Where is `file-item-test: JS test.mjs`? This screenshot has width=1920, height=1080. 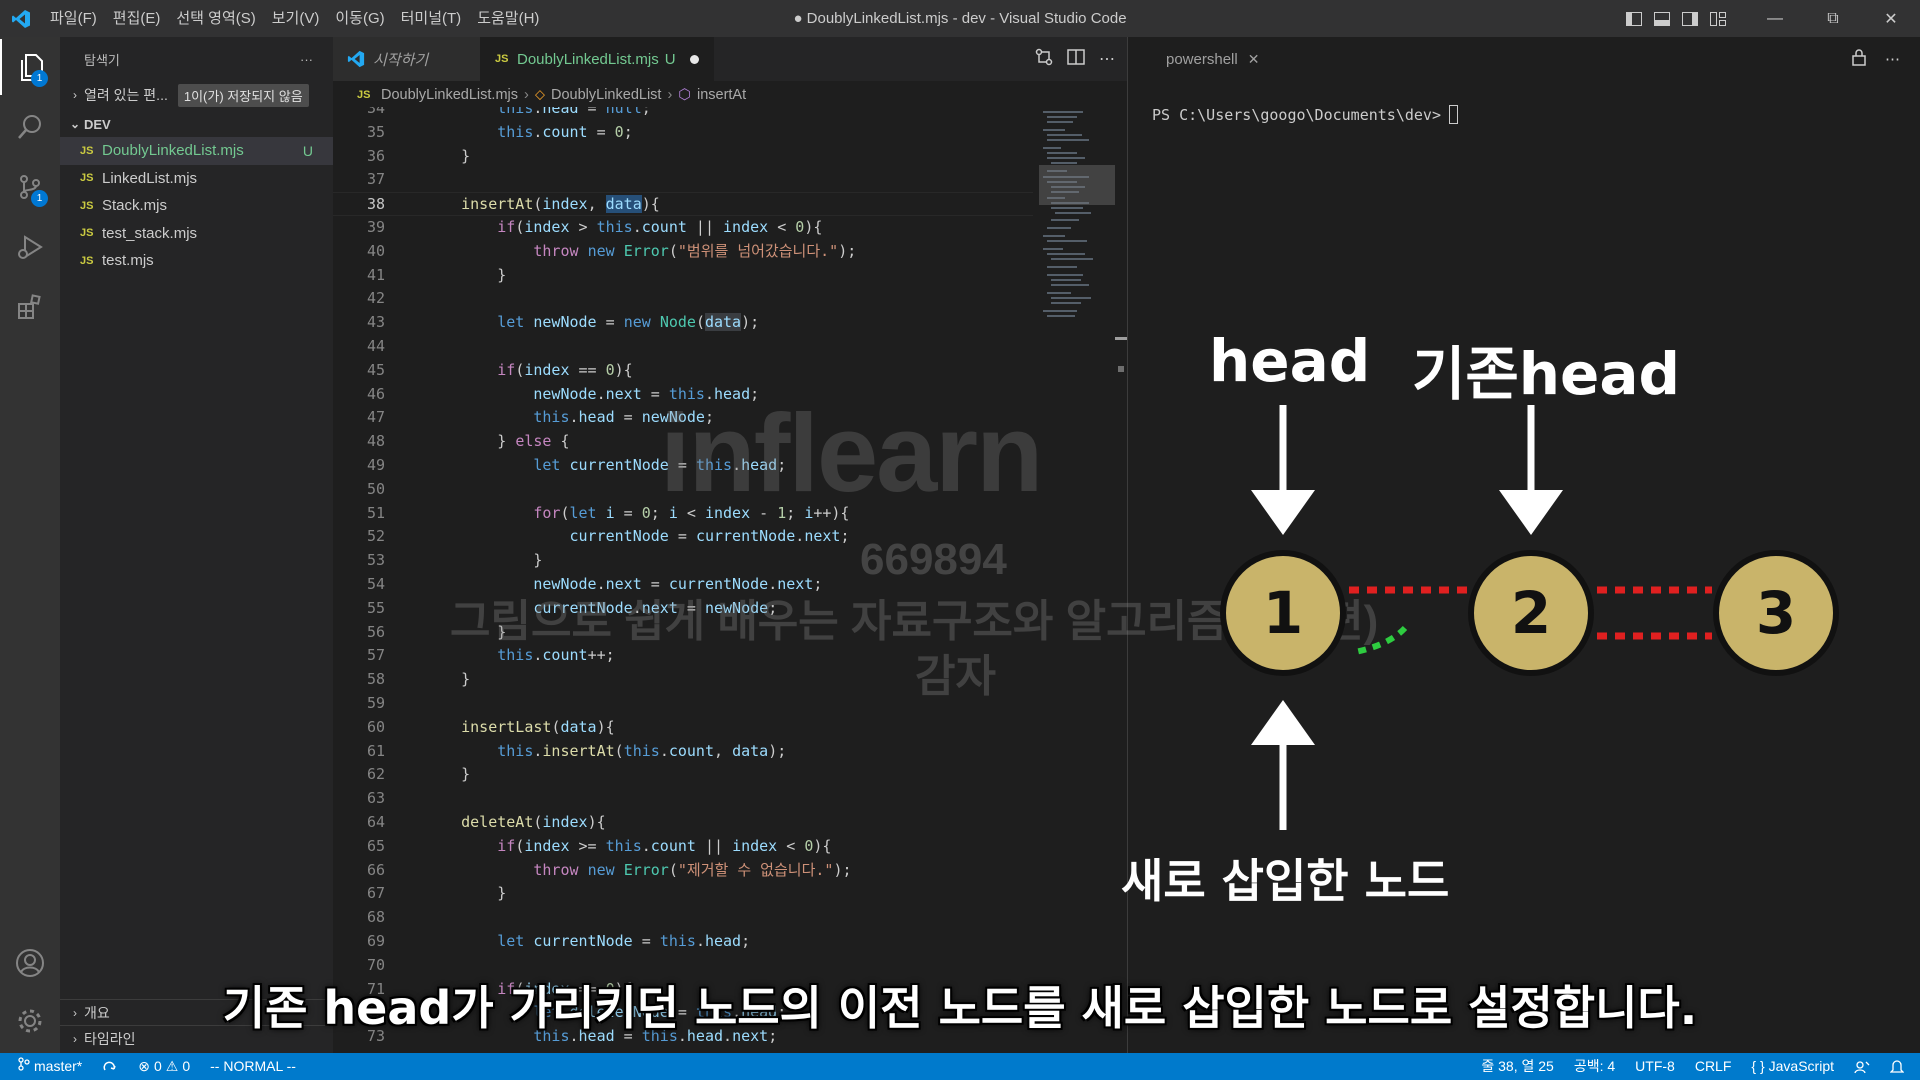 file-item-test: JS test.mjs is located at coordinates (196, 261).